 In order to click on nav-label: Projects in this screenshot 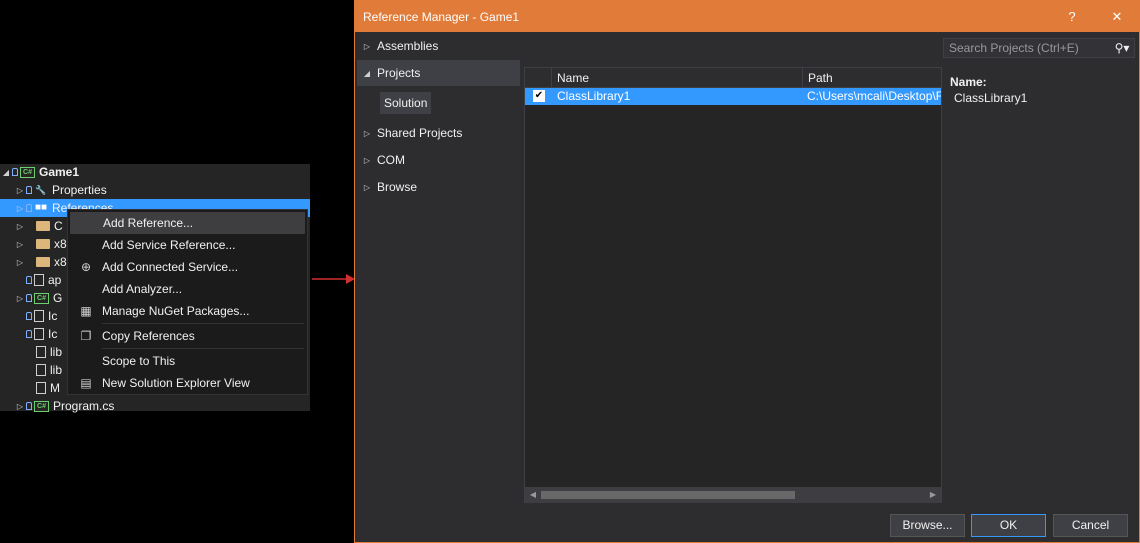, I will do `click(399, 73)`.